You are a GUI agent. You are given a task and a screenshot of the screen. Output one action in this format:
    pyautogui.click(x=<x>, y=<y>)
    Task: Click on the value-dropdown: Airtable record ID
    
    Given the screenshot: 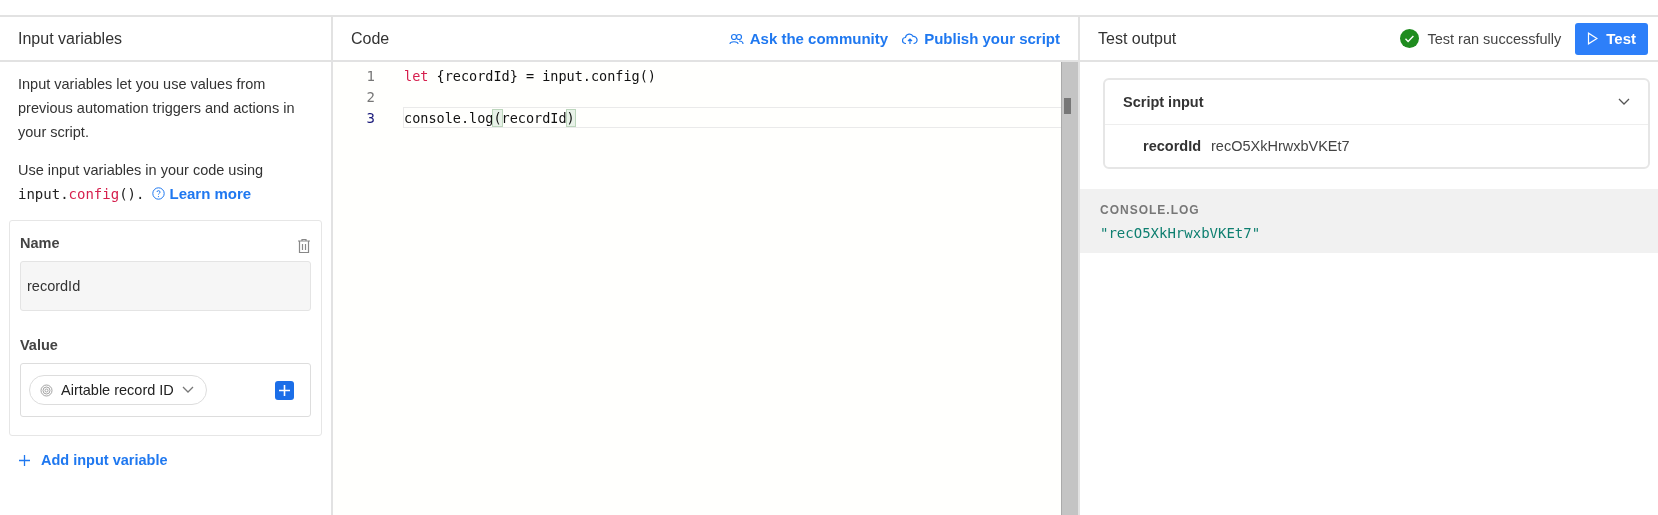 What is the action you would take?
    pyautogui.click(x=118, y=390)
    